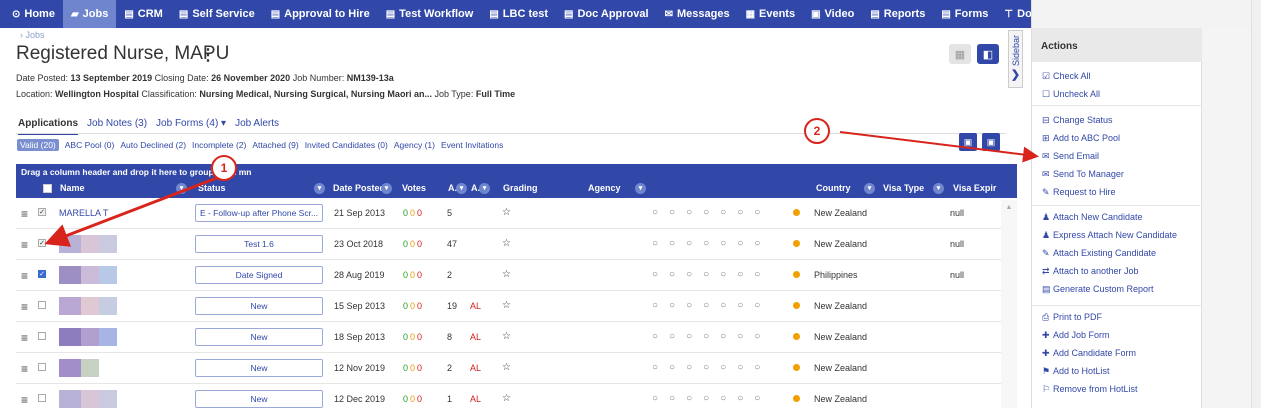 The height and width of the screenshot is (408, 1261). What do you see at coordinates (1076, 335) in the screenshot?
I see `action-add-job-form: ✚ Add Job Form` at bounding box center [1076, 335].